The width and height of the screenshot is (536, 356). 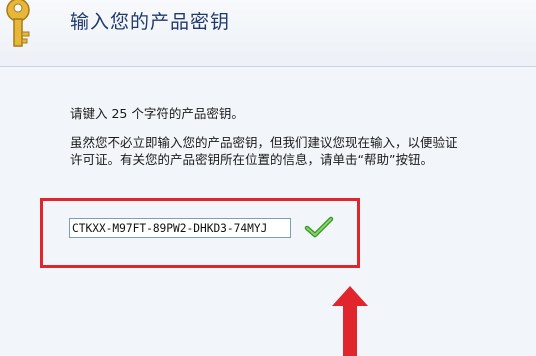 I want to click on key-icon, so click(x=18, y=23).